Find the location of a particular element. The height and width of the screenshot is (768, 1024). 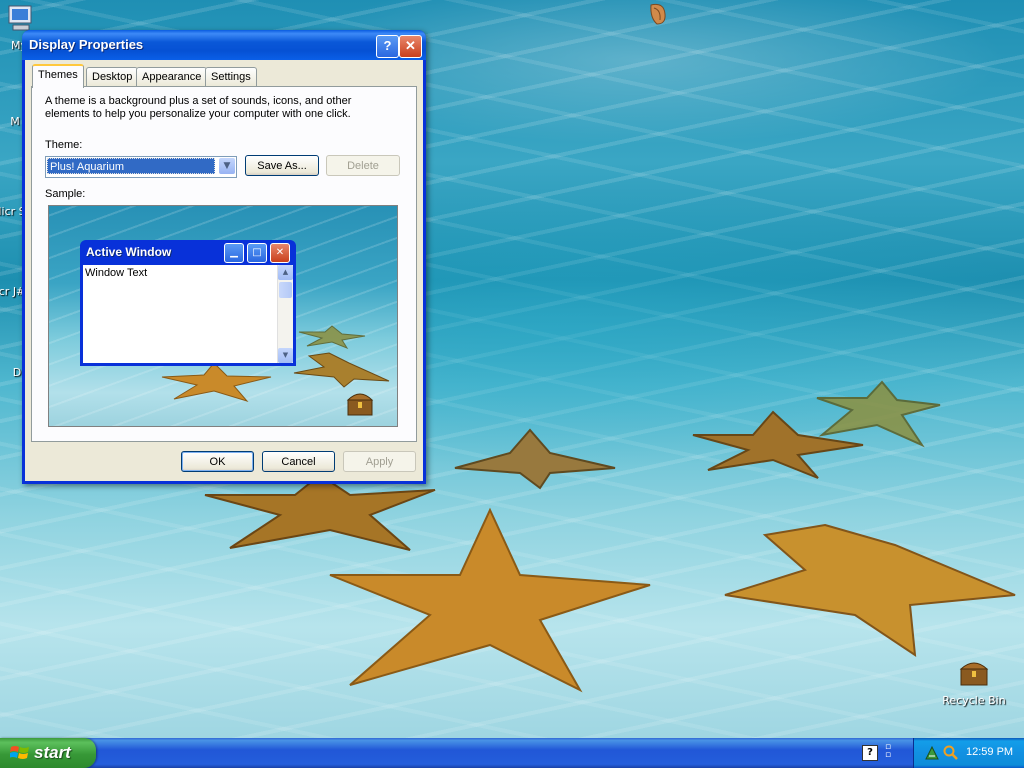

ok-button: OK is located at coordinates (217, 461).